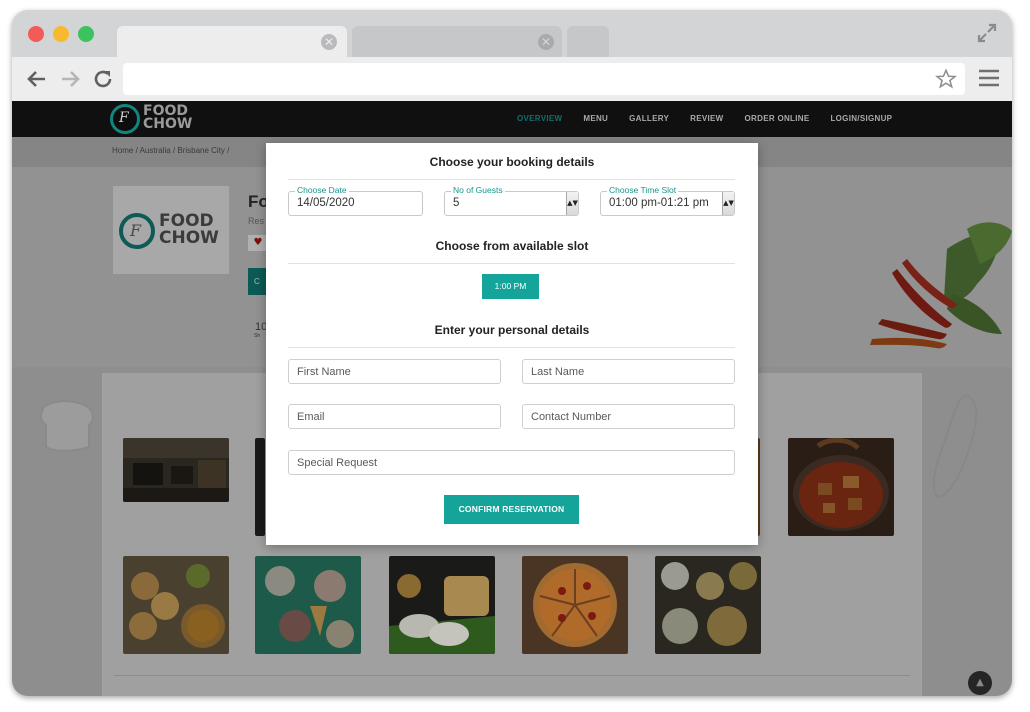 This screenshot has height=712, width=1030. What do you see at coordinates (258, 281) in the screenshot?
I see `restaurant-action-button: C` at bounding box center [258, 281].